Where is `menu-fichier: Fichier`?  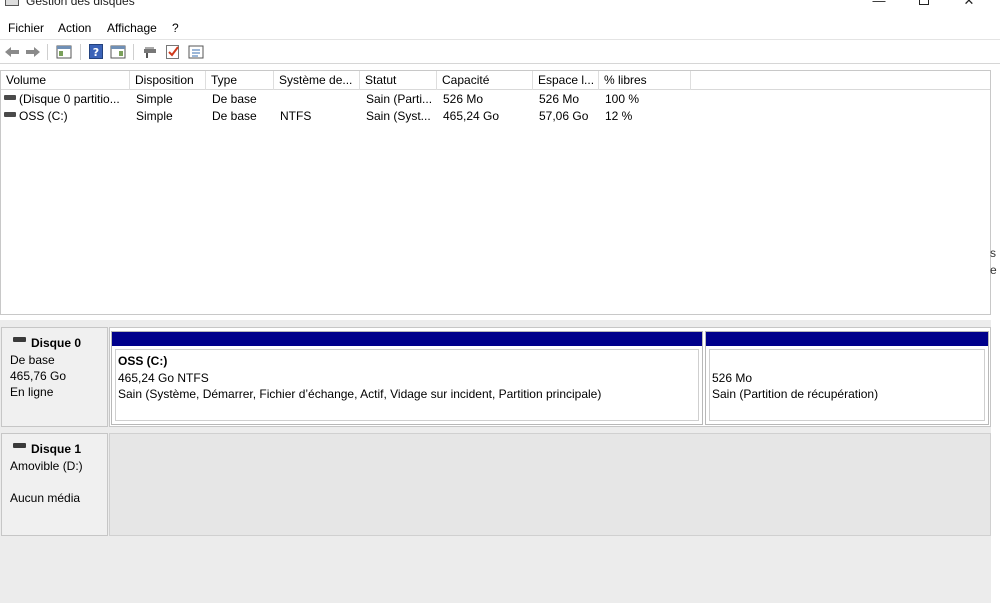 menu-fichier: Fichier is located at coordinates (26, 28).